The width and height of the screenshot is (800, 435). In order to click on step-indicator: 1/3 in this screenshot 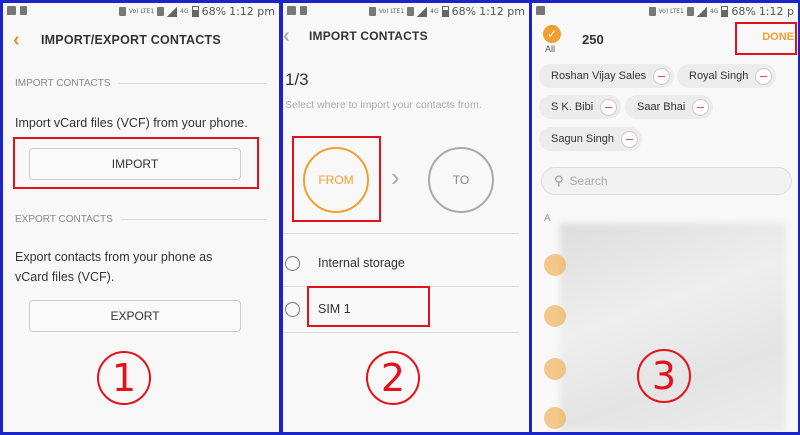, I will do `click(297, 79)`.